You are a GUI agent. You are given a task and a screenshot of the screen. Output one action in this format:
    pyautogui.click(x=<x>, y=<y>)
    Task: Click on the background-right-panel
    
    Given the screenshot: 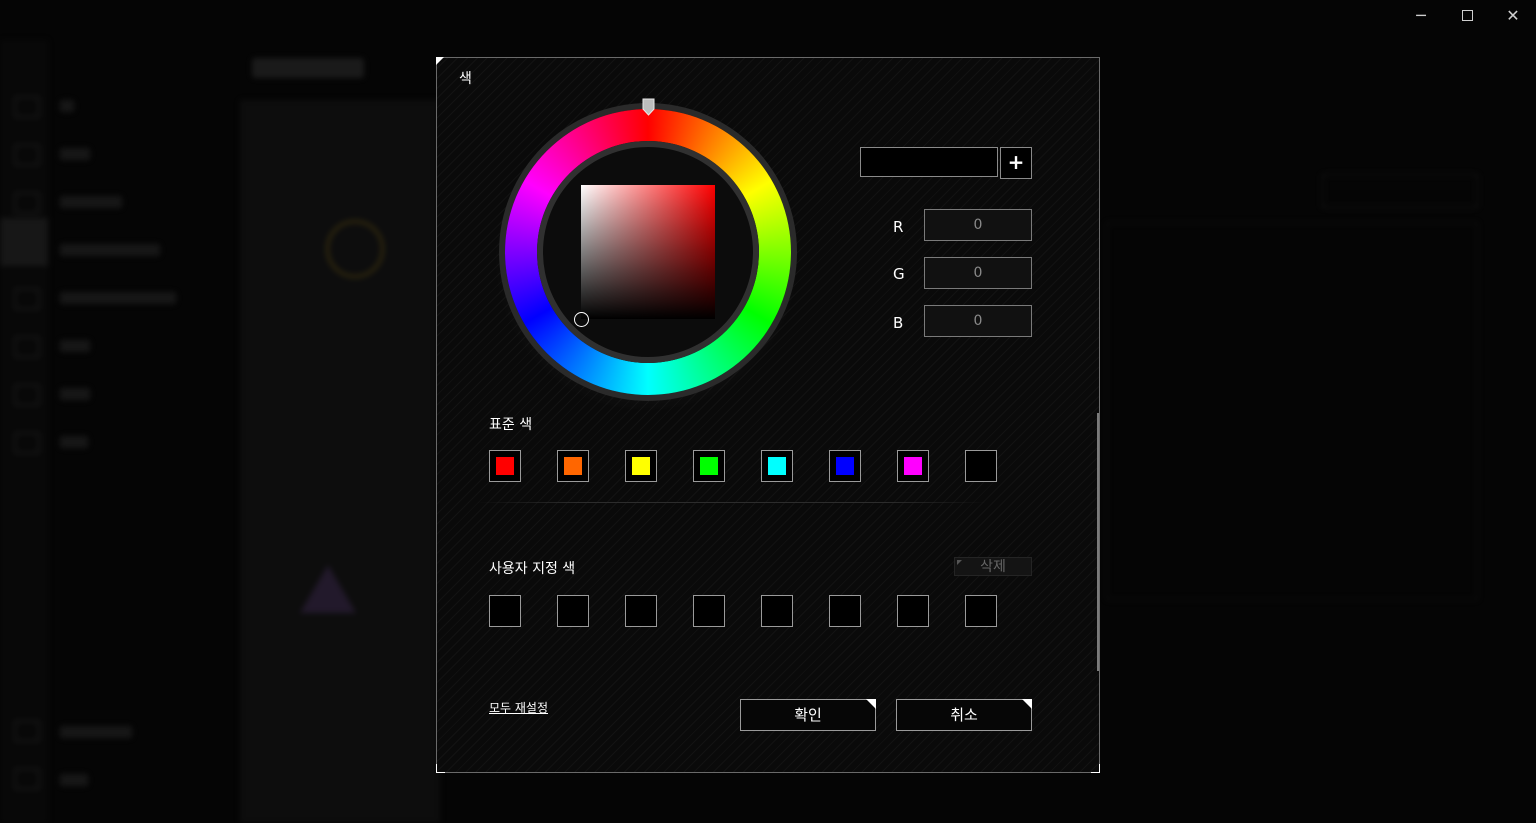 What is the action you would take?
    pyautogui.click(x=1292, y=411)
    